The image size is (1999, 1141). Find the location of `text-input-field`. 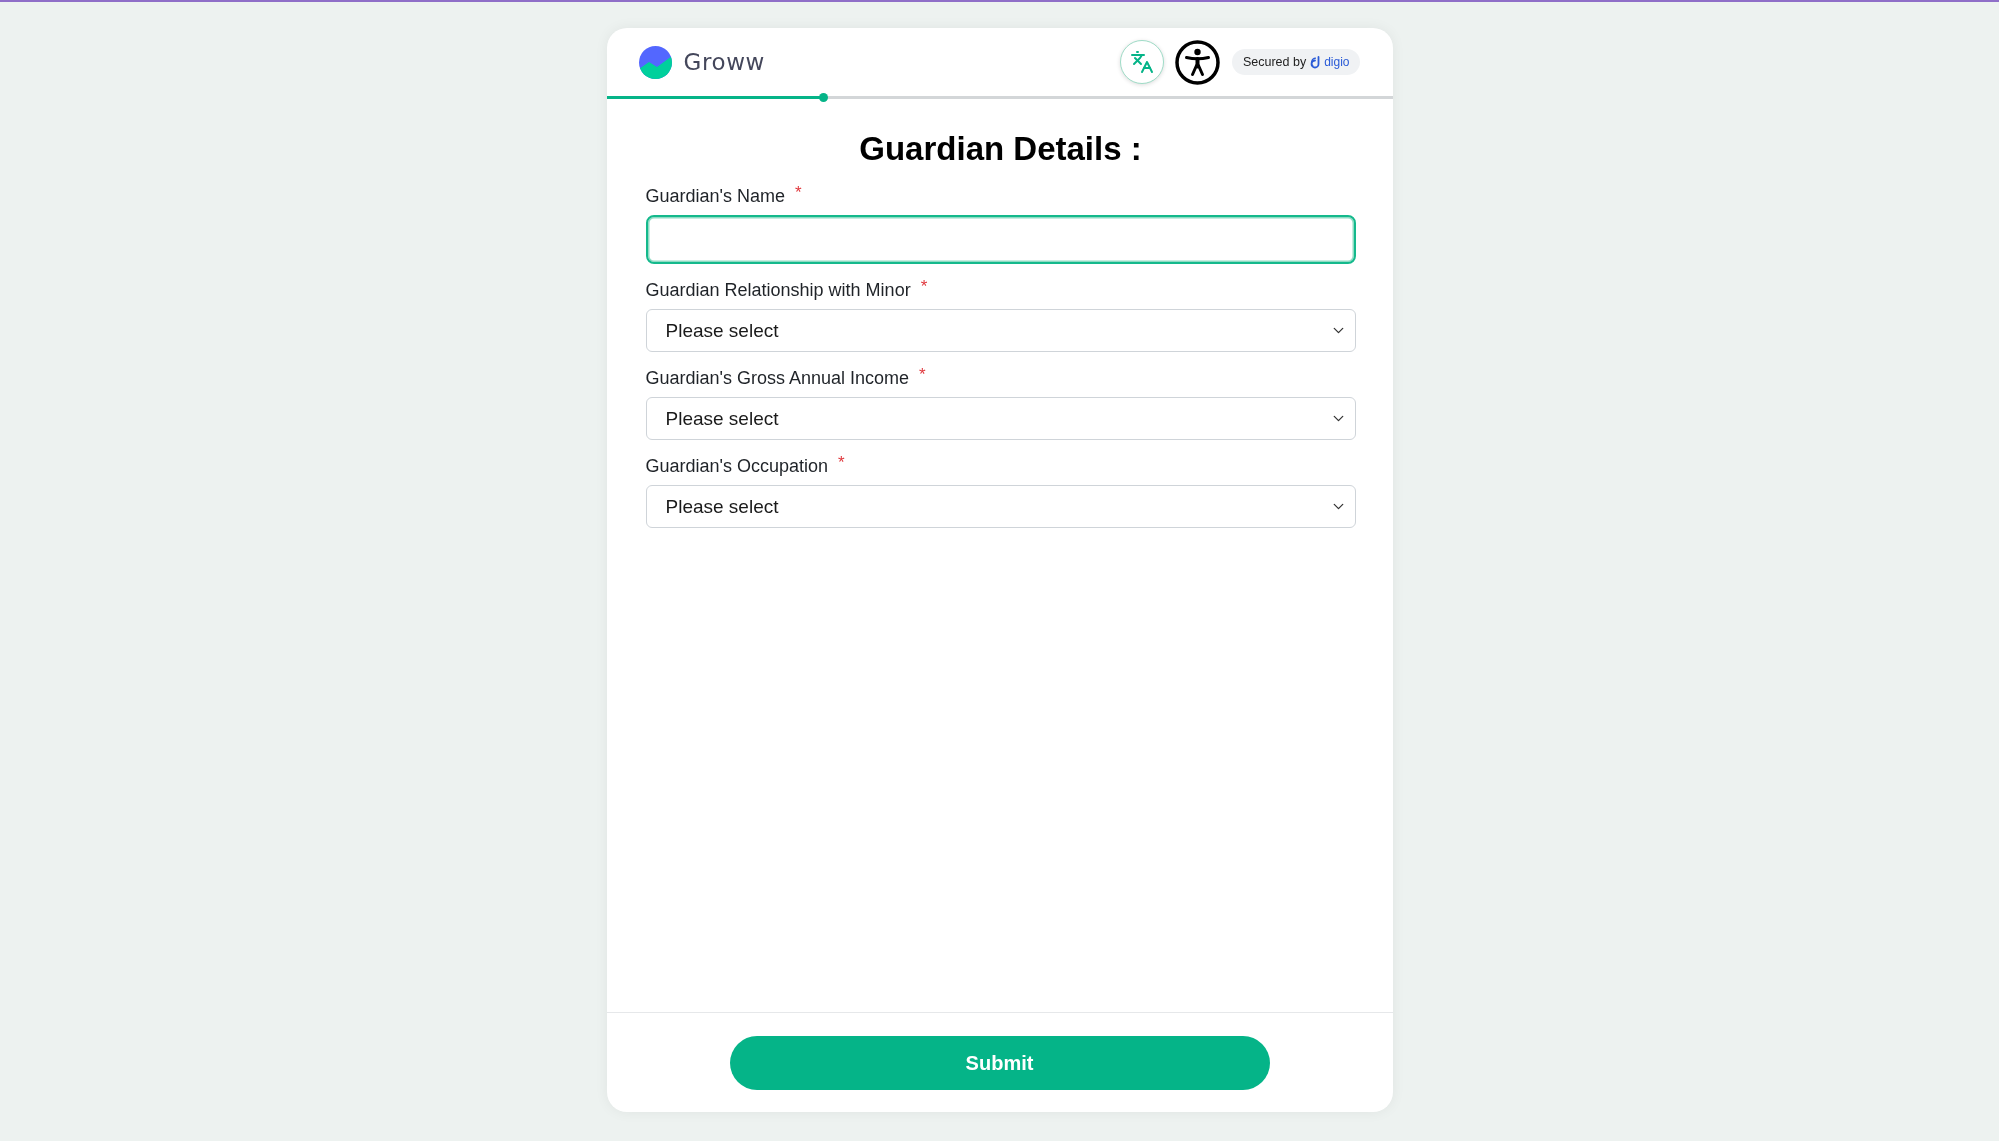

text-input-field is located at coordinates (1000, 239).